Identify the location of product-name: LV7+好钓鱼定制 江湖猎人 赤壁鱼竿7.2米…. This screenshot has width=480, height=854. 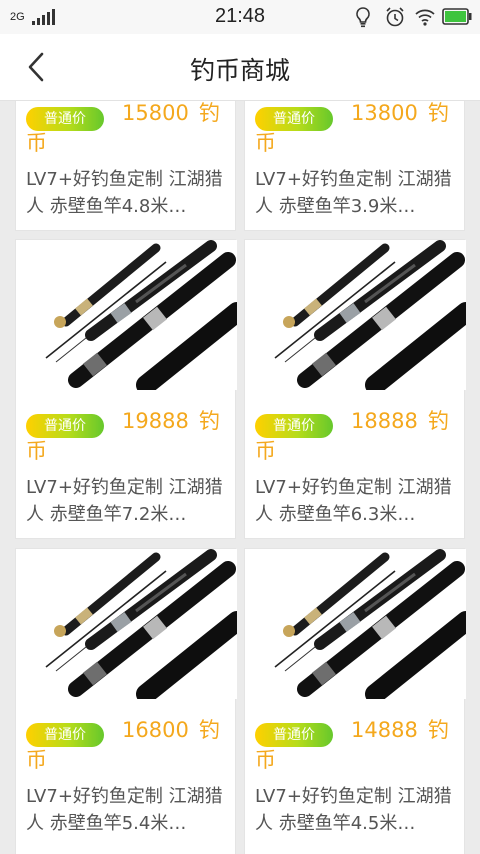
(124, 501).